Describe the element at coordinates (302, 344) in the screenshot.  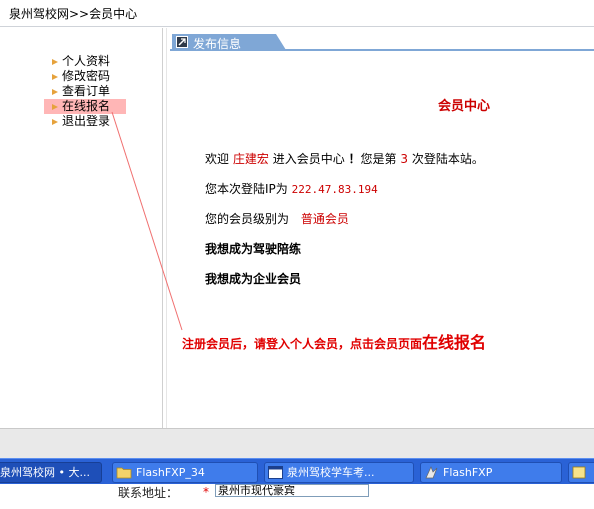
I see `callout-text-main: 注册会员后，请登入个人会员，点击会员页面` at that location.